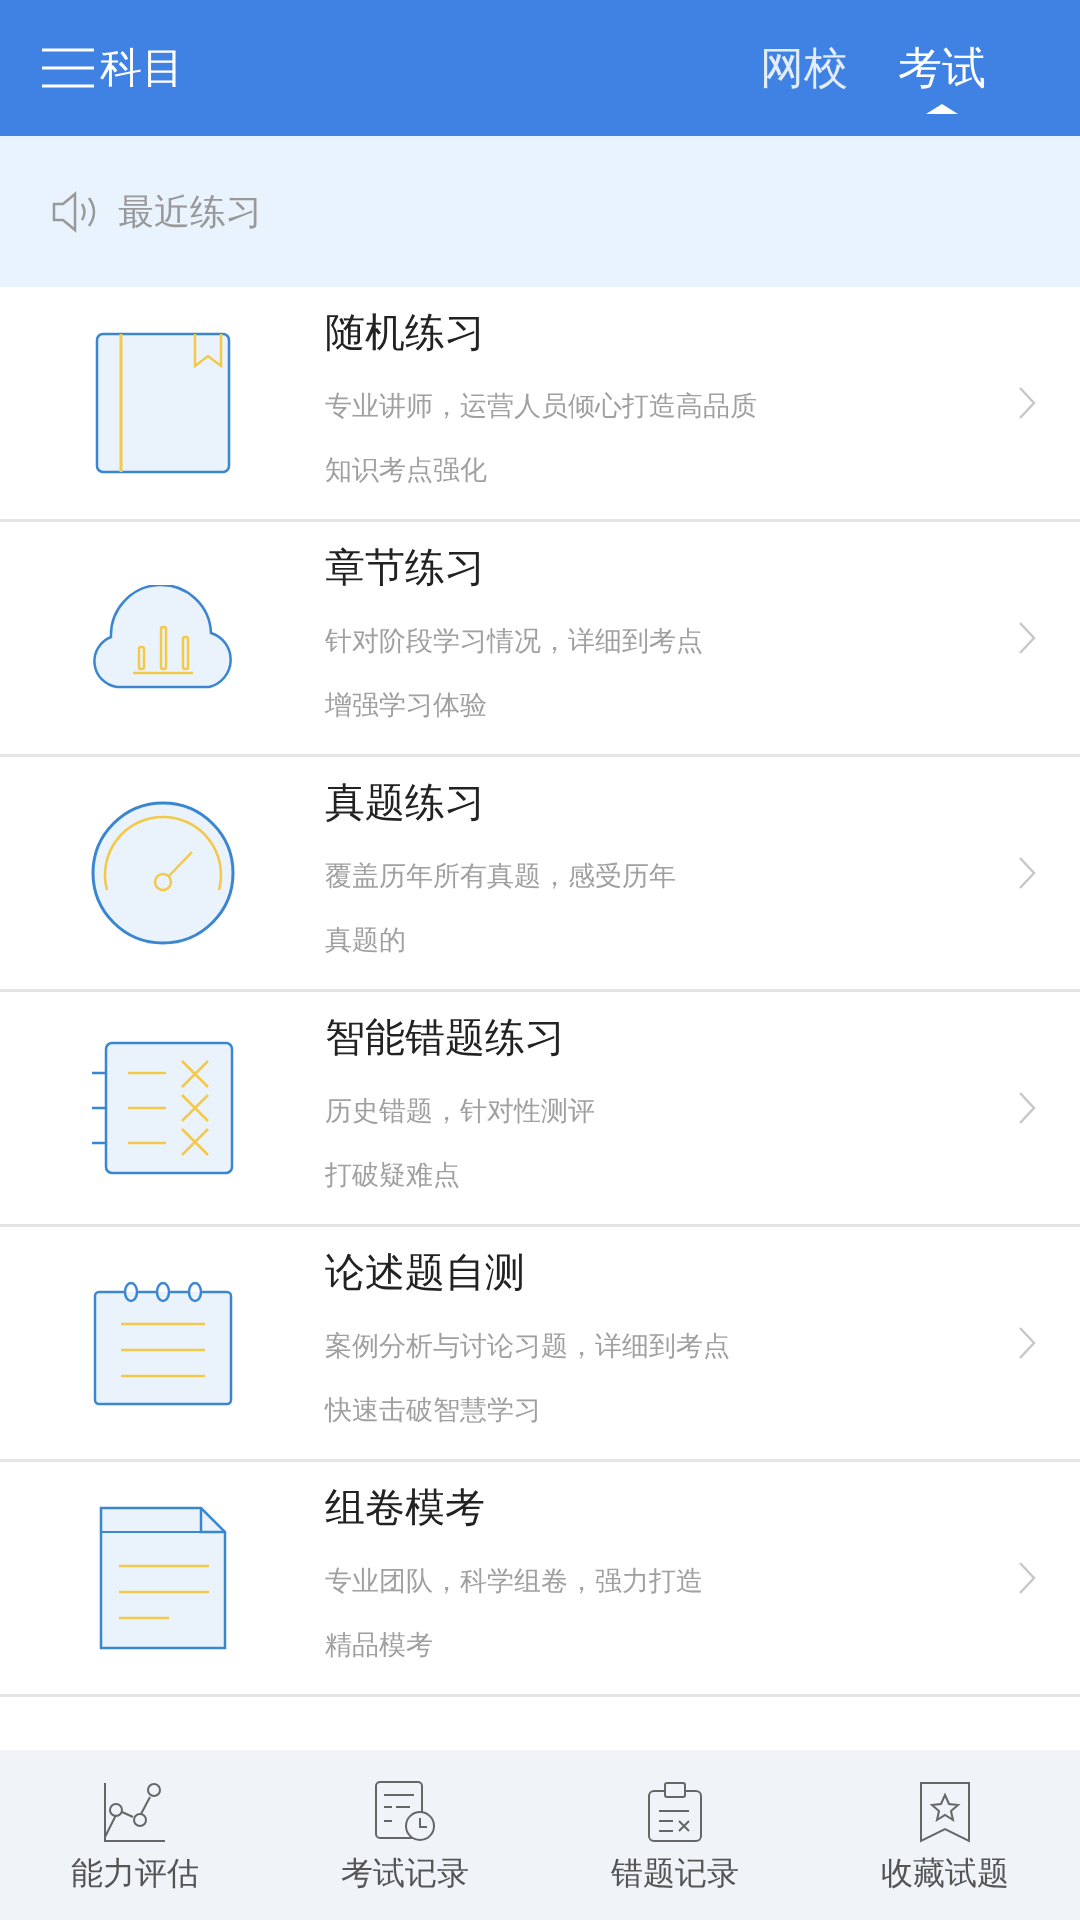  I want to click on book-icon, so click(162, 403).